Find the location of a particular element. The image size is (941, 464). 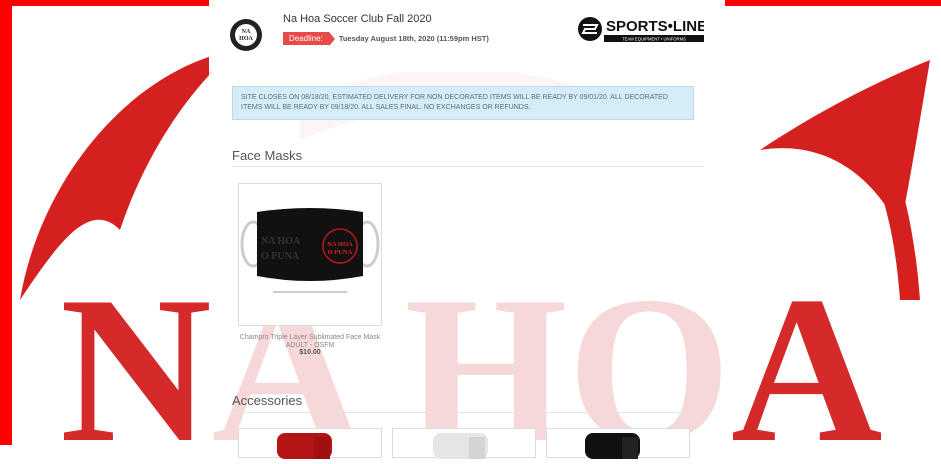

product-card-accessory-black is located at coordinates (618, 443).